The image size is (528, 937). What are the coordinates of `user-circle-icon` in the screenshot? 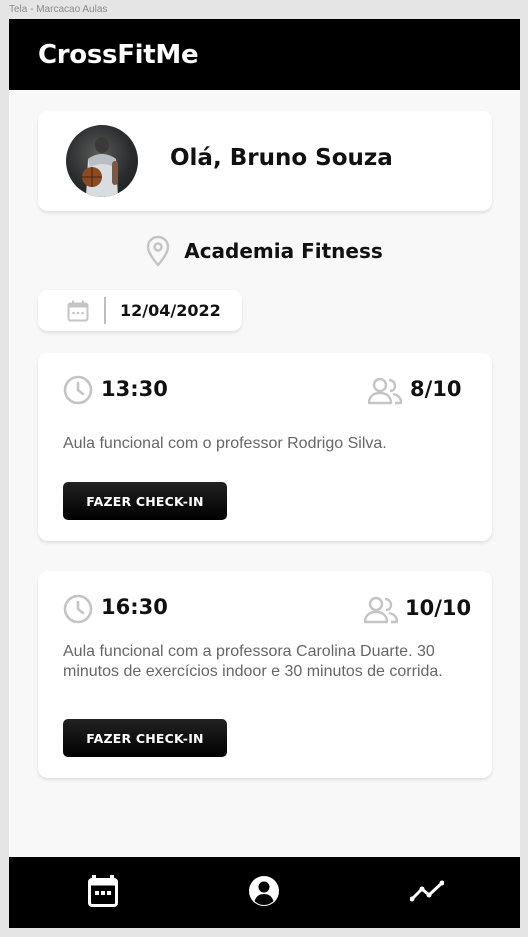 It's located at (264, 893).